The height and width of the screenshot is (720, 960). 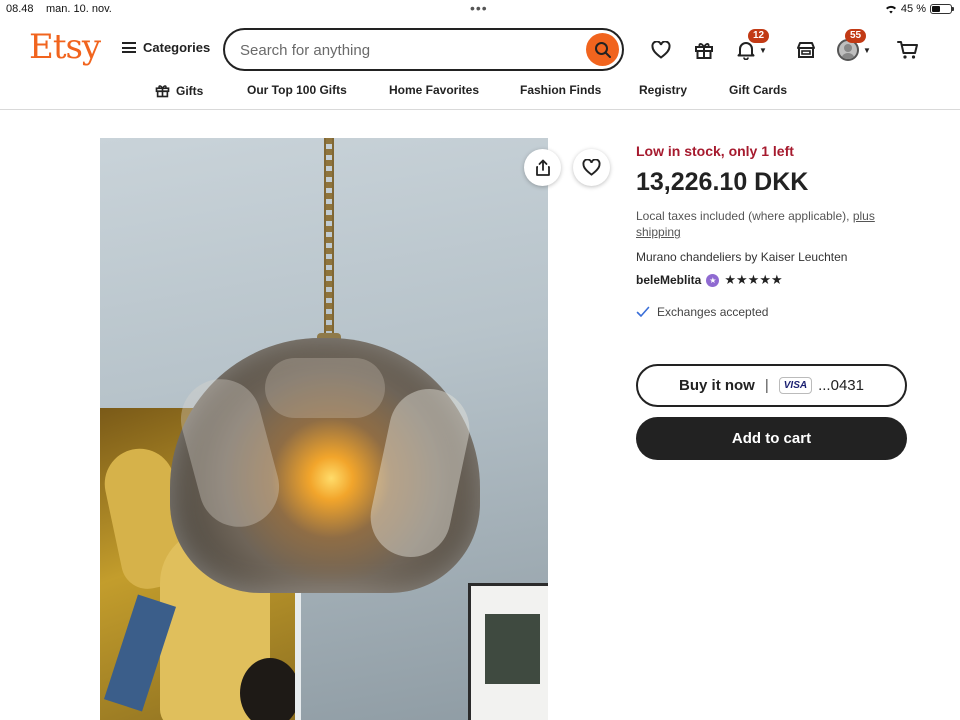 I want to click on product-title: Murano chandeliers by Kaiser Leuchten, so click(x=742, y=257).